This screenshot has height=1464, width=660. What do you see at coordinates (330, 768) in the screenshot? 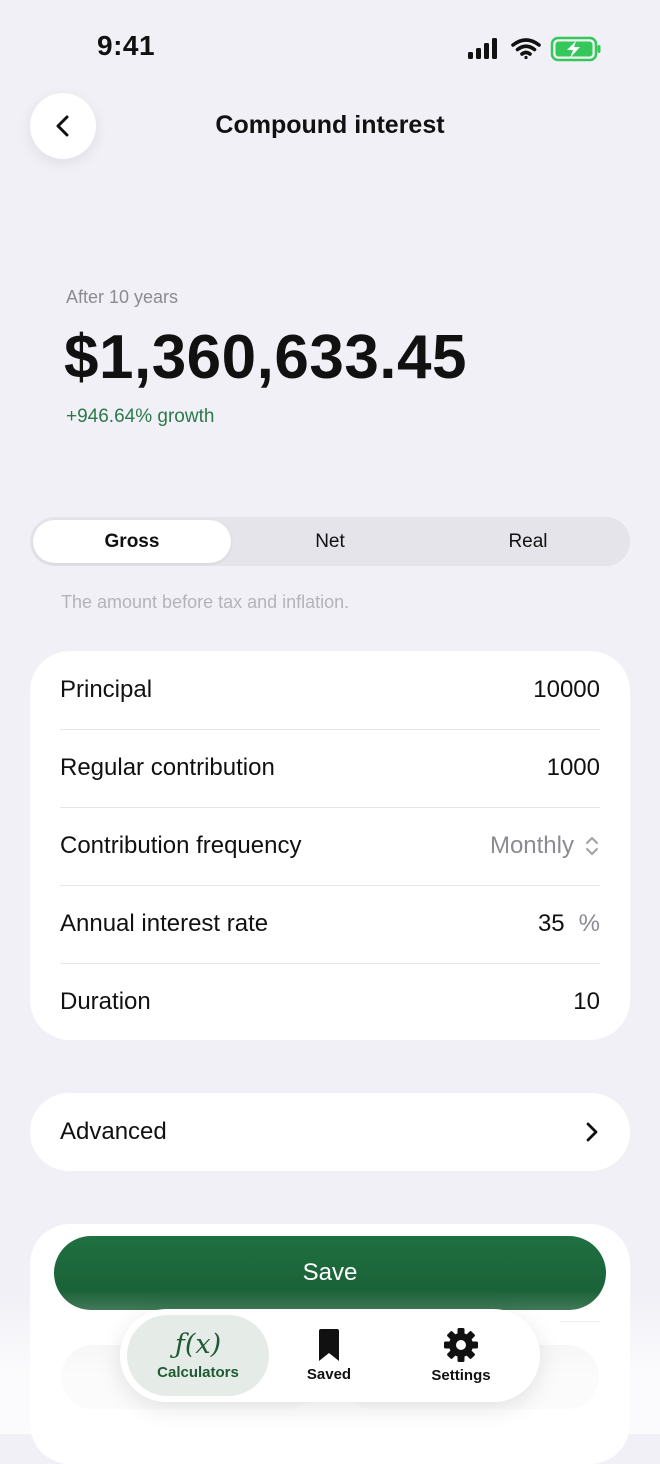
I see `contribution-row: Regular contribution 1000` at bounding box center [330, 768].